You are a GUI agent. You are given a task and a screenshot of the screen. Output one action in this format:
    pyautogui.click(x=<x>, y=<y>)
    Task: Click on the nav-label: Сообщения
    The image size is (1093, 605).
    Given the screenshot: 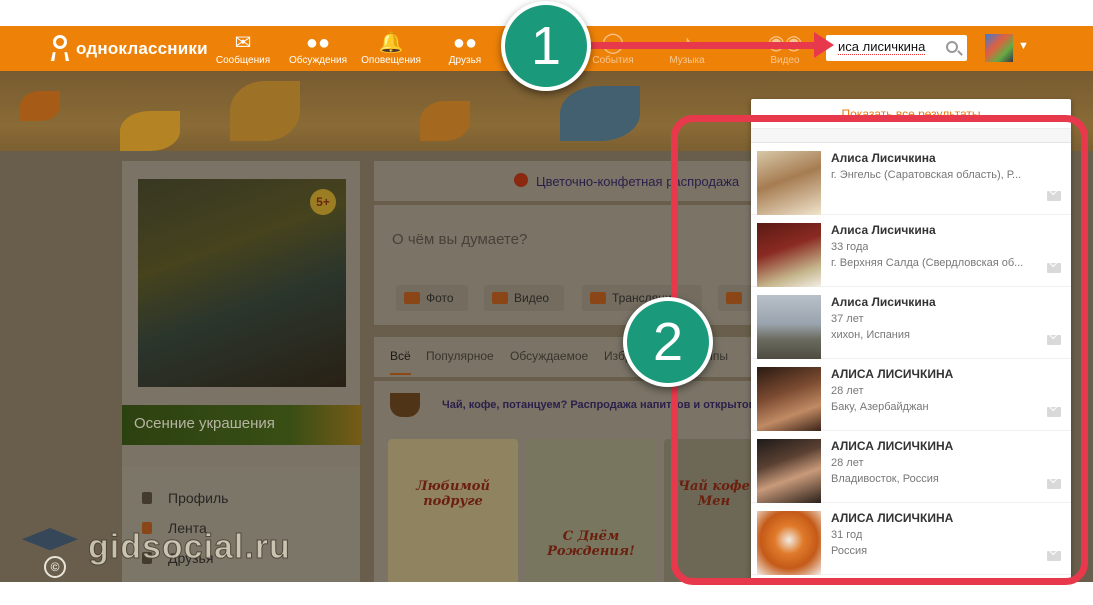 What is the action you would take?
    pyautogui.click(x=243, y=60)
    